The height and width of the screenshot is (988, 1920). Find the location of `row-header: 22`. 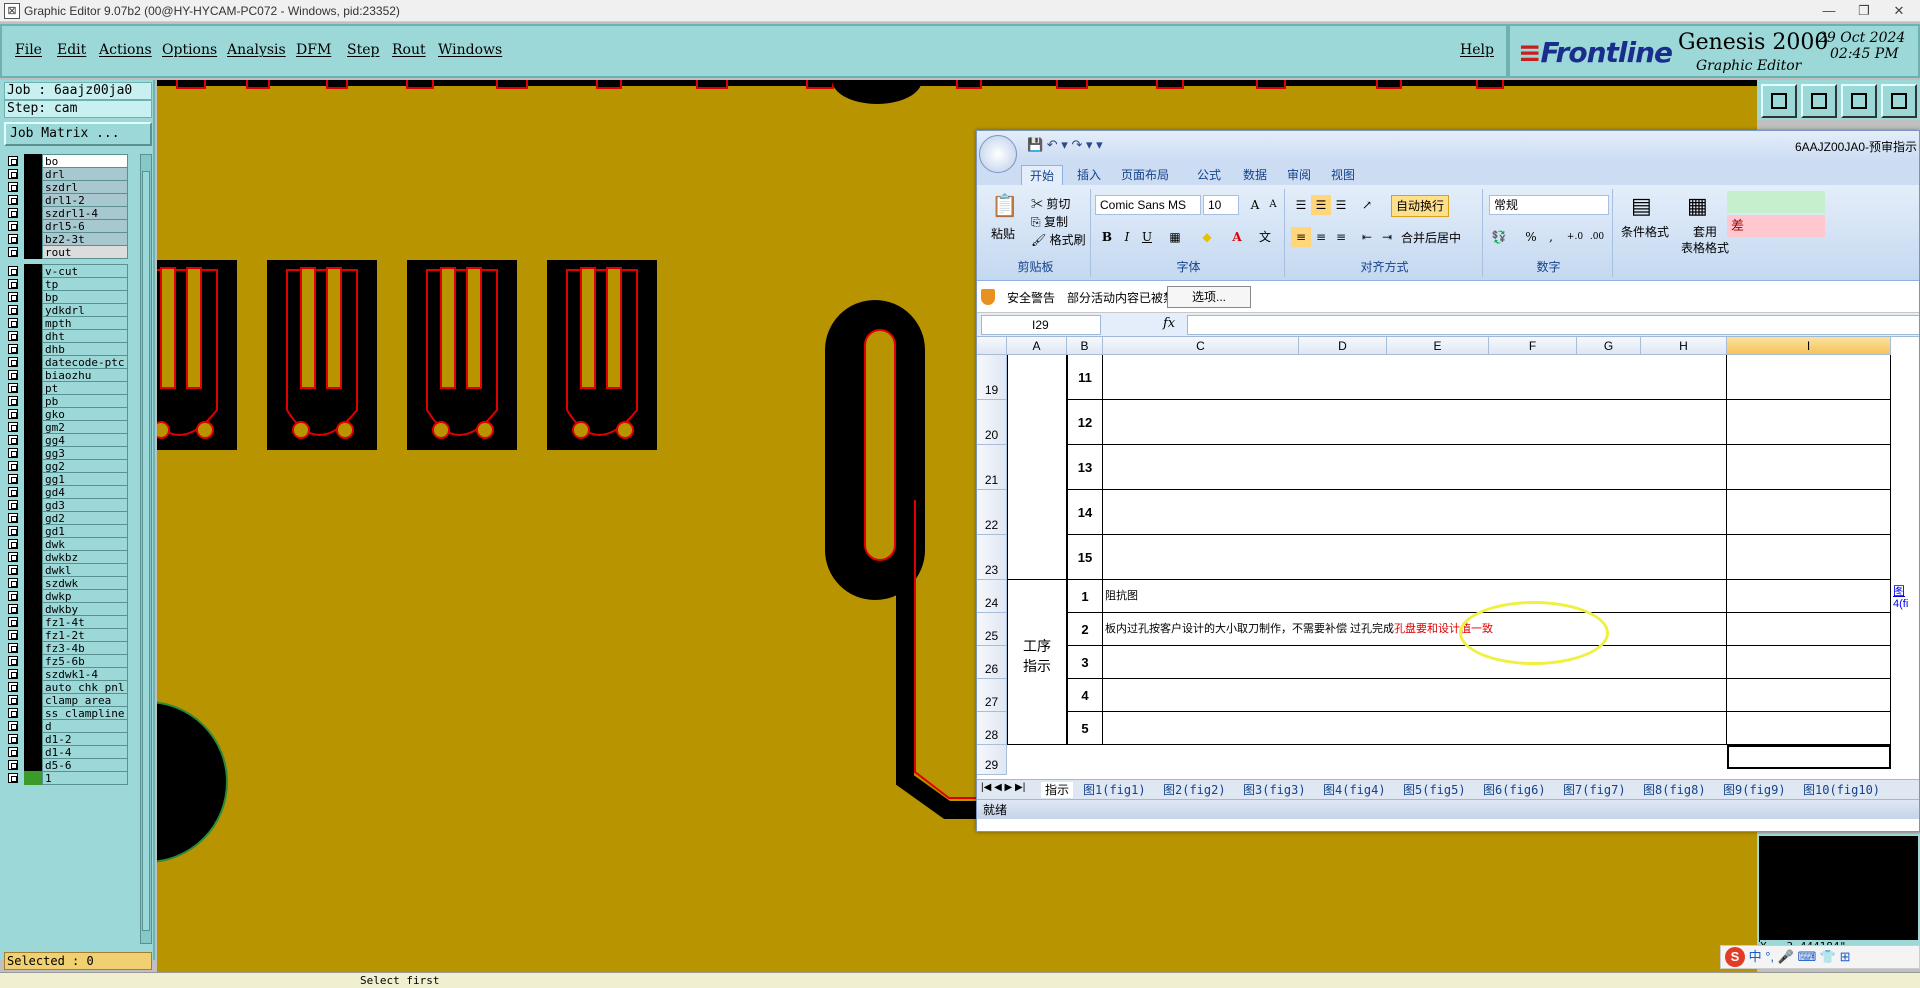

row-header: 22 is located at coordinates (992, 512).